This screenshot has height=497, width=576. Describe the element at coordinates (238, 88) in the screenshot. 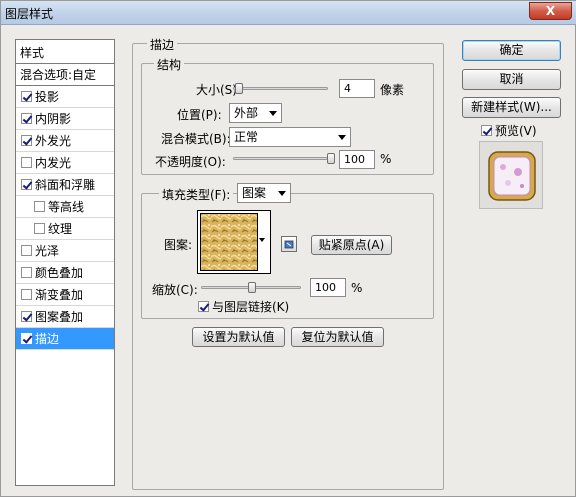

I see `size-slider-thumb` at that location.